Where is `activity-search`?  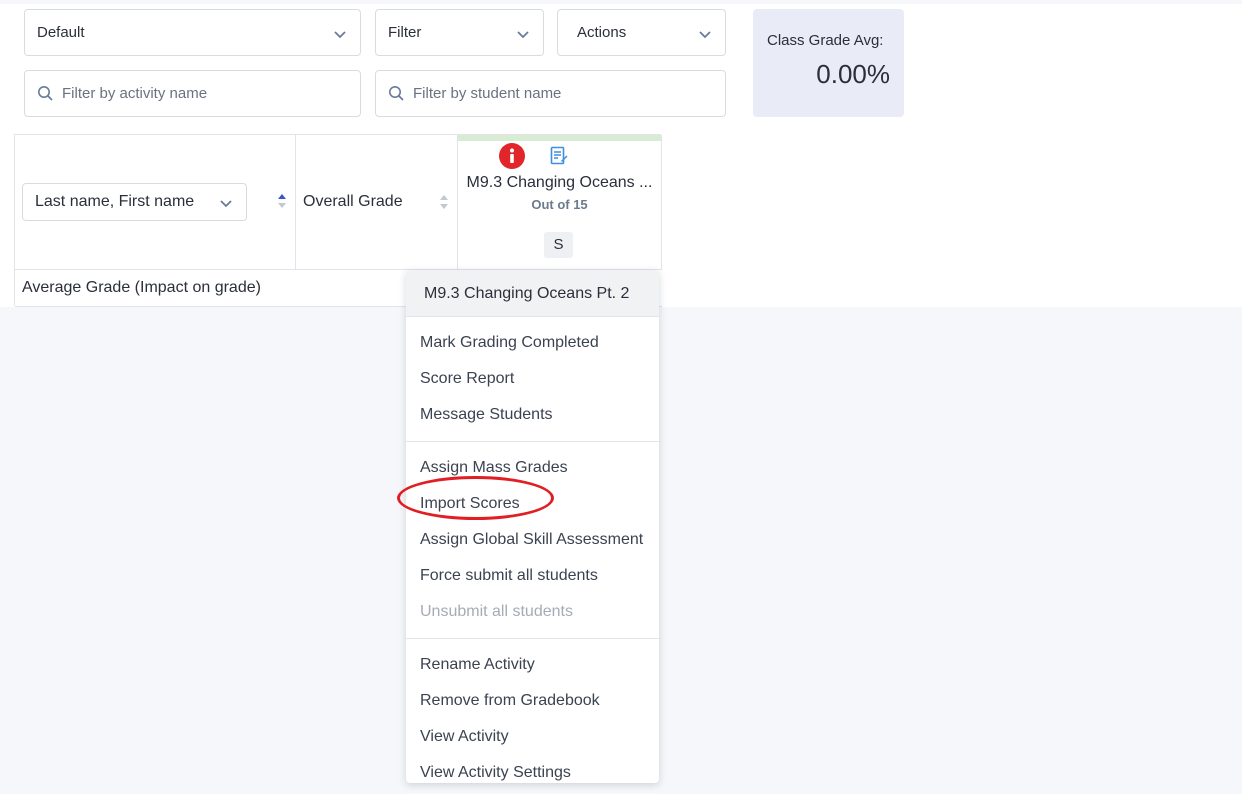 activity-search is located at coordinates (192, 93).